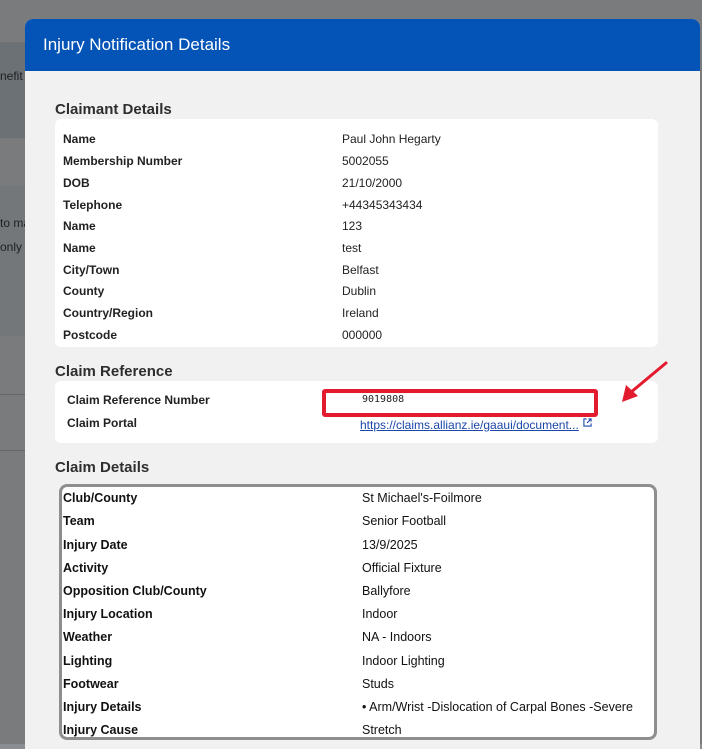  I want to click on row-value: Ballyfore, so click(386, 591).